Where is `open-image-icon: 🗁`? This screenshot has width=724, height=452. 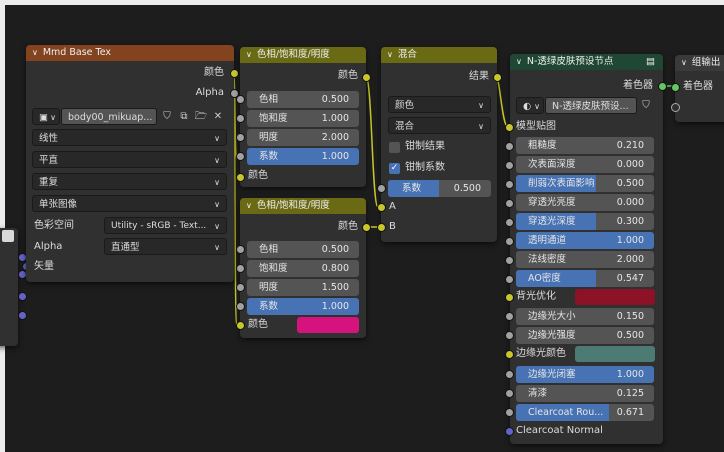
open-image-icon: 🗁 is located at coordinates (201, 116).